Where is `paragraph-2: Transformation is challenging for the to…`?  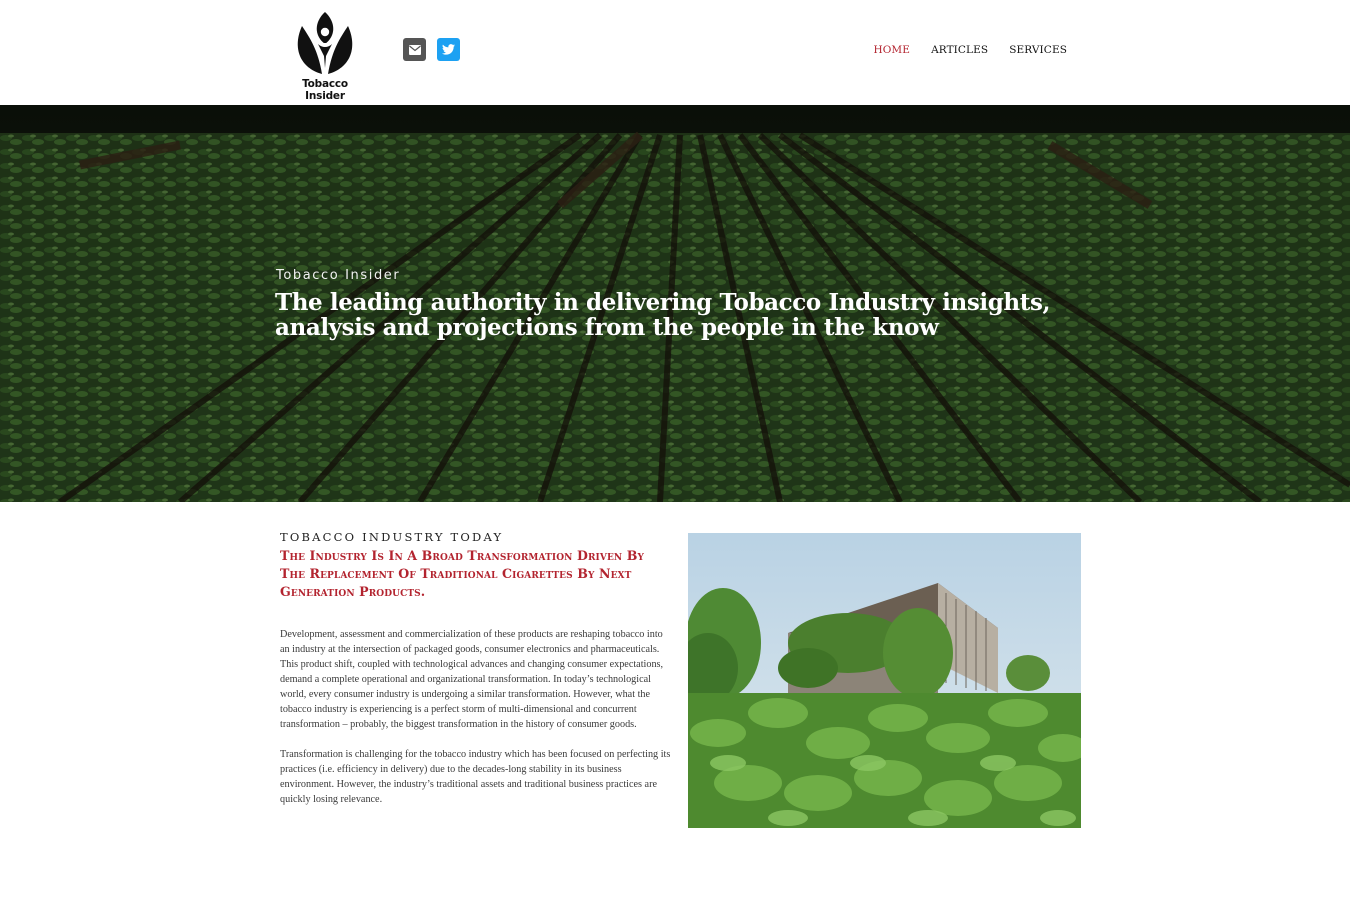 paragraph-2: Transformation is challenging for the to… is located at coordinates (475, 777).